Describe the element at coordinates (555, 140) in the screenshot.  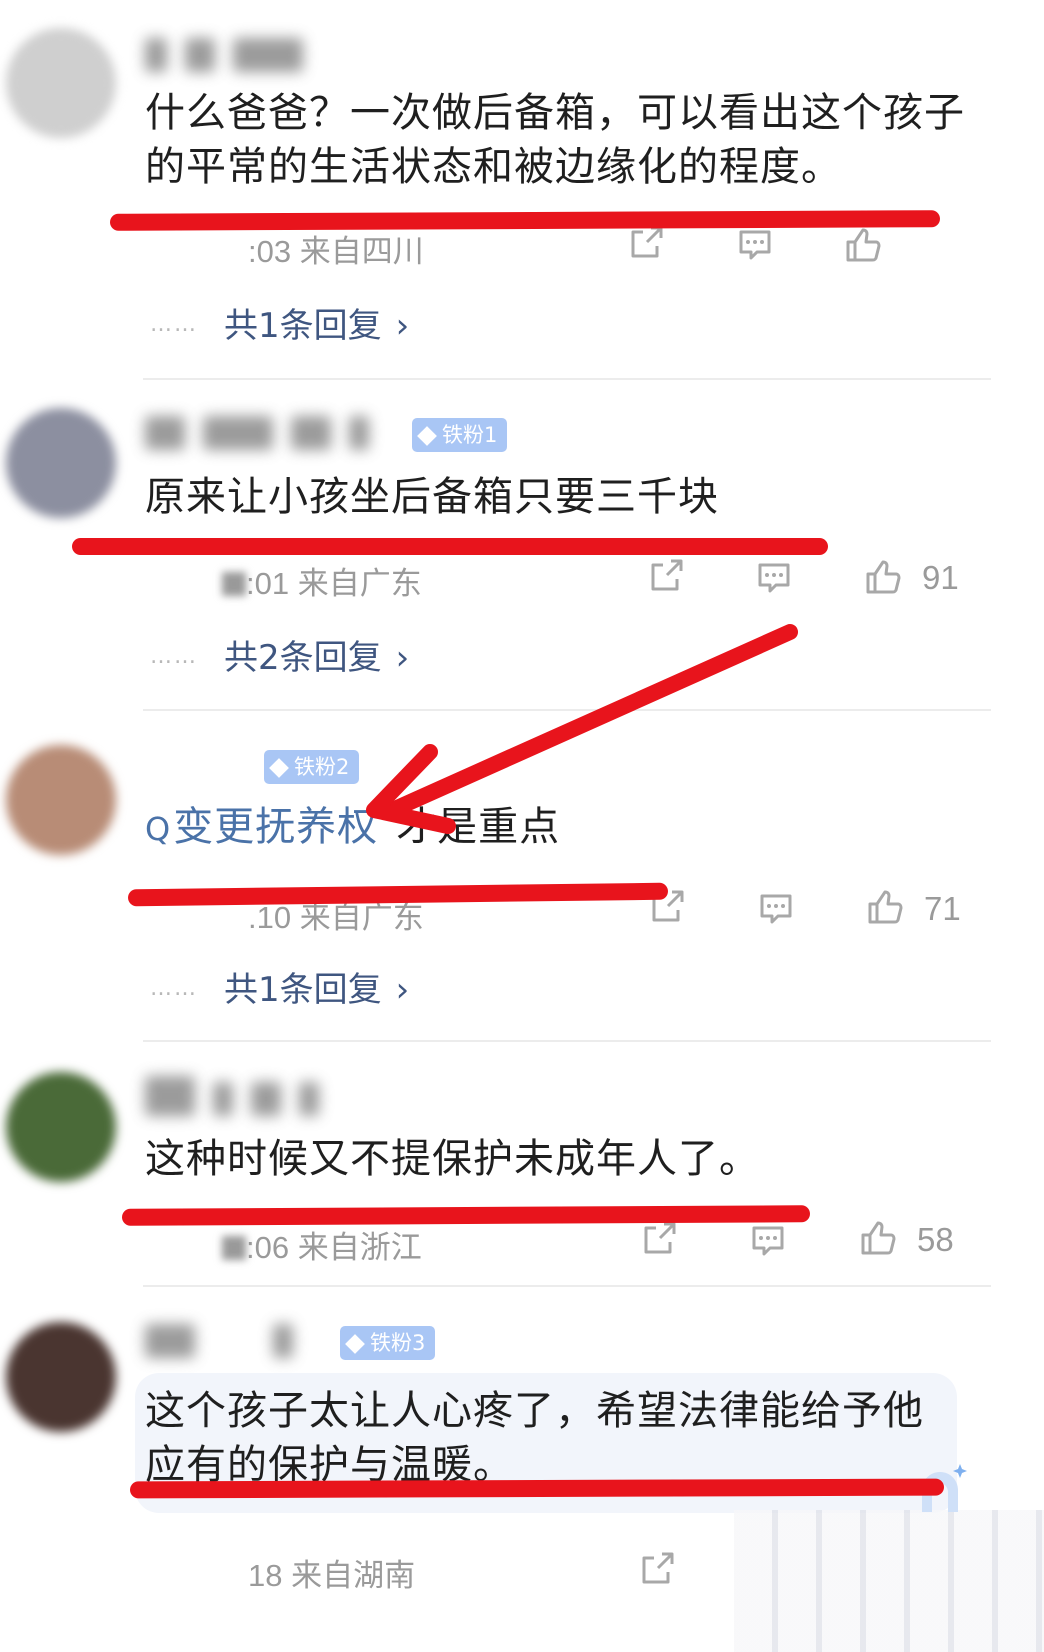
I see `comment-text: 什么爸爸？一次做后备箱，可以看出这个孩子的平常的生活状态和被边缘化的程度。` at that location.